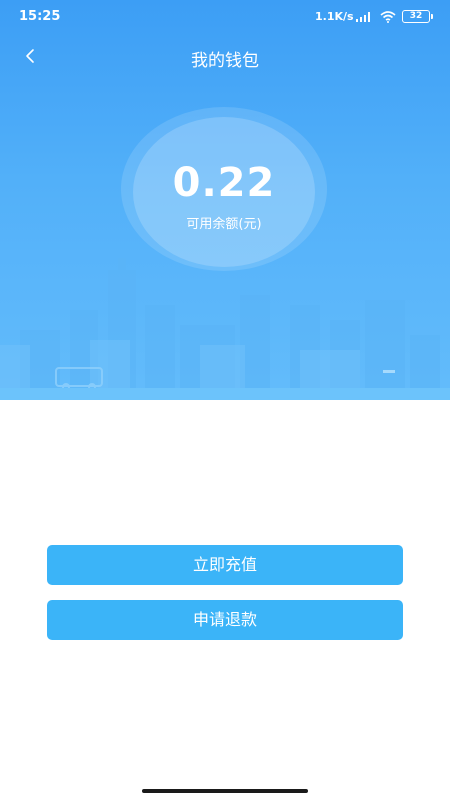  What do you see at coordinates (225, 565) in the screenshot?
I see `recharge-button: 立即充值` at bounding box center [225, 565].